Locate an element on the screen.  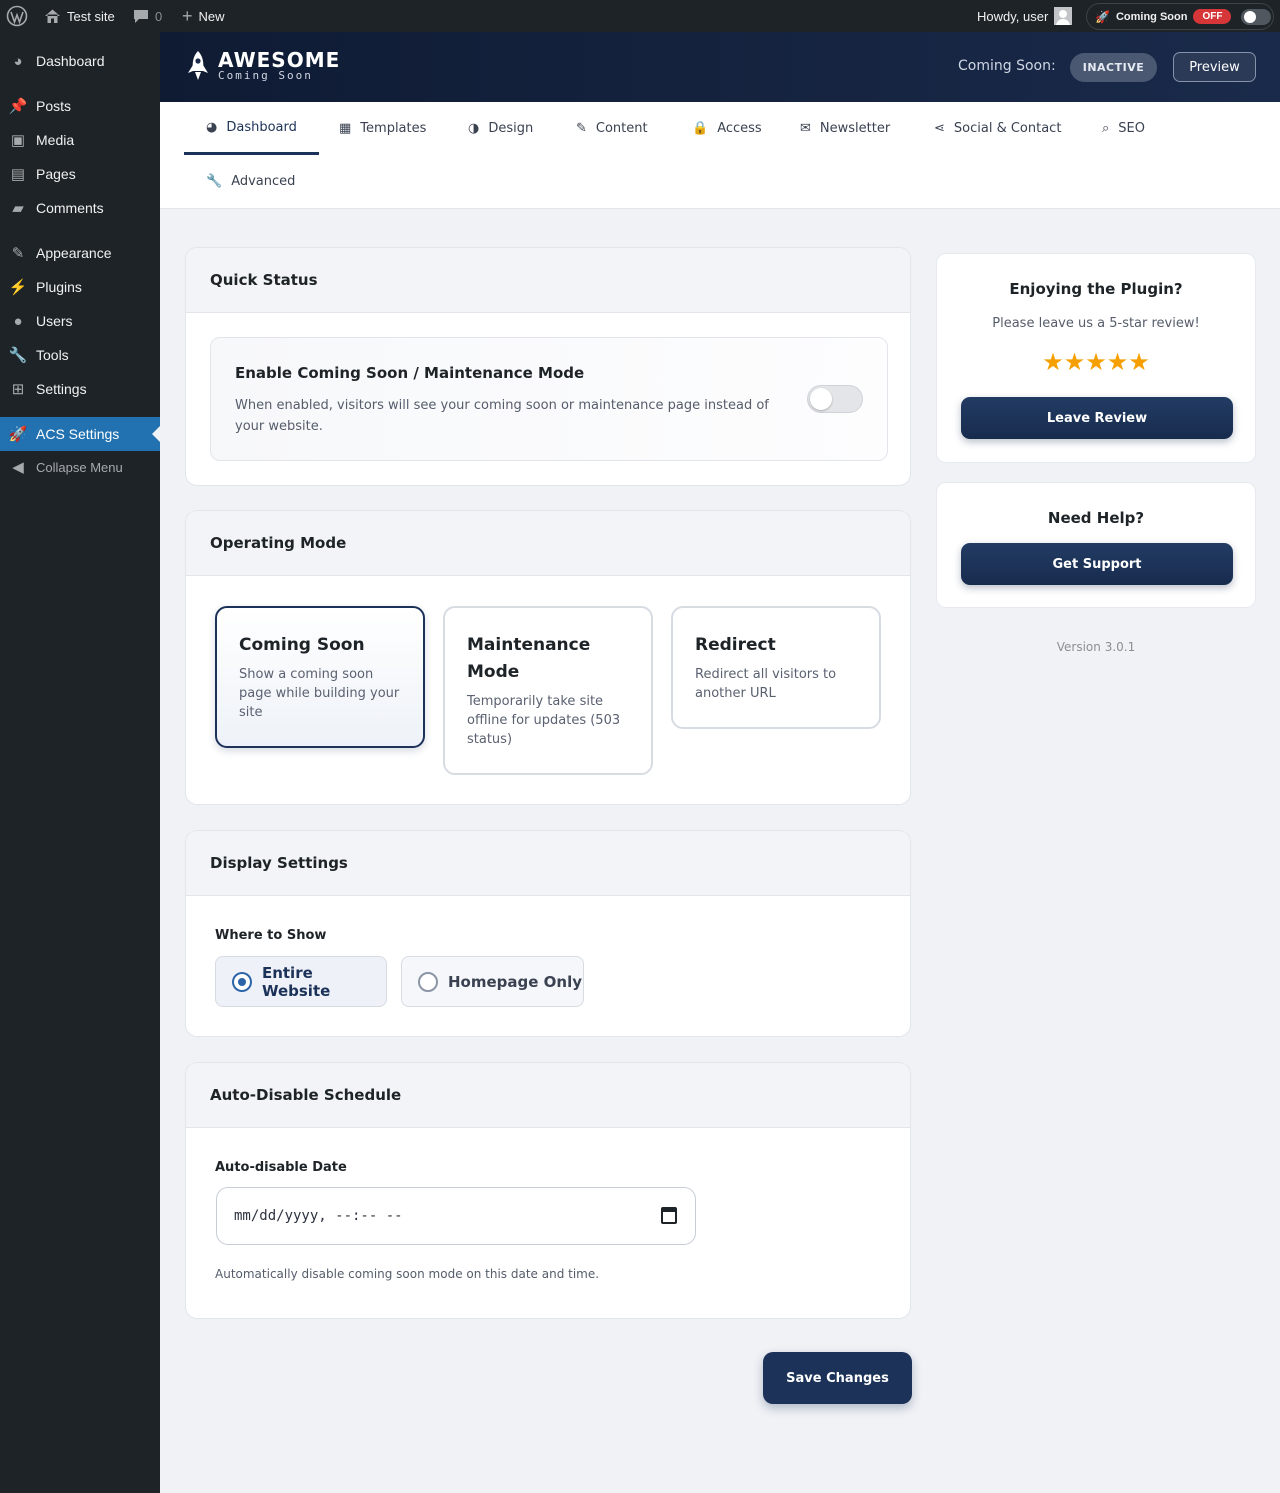
radio-label: Entire Website is located at coordinates (296, 981).